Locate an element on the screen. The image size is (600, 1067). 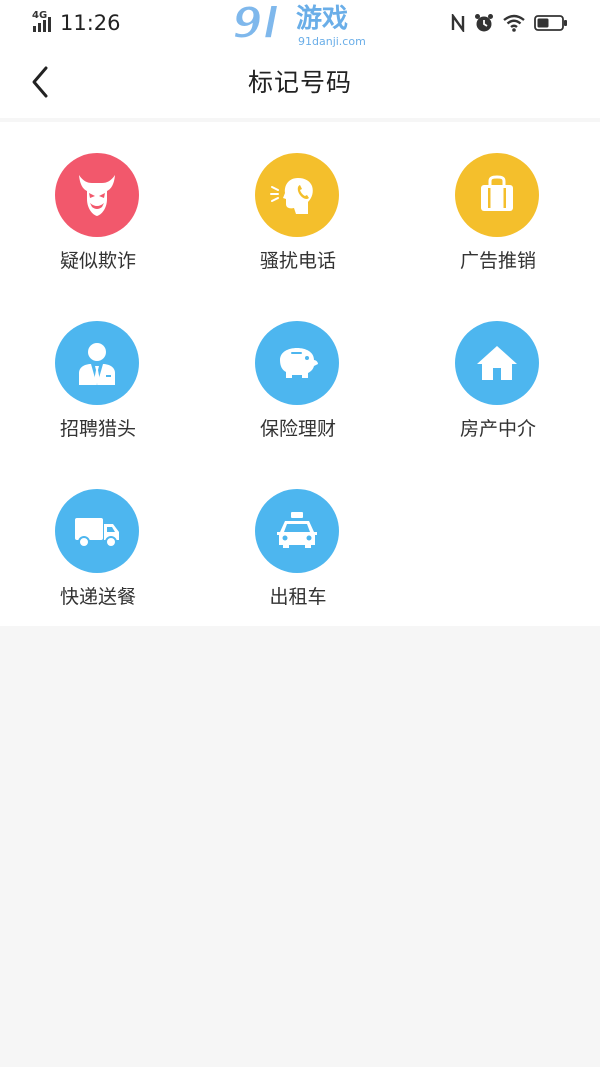
category-fraud: 疑似欺诈 is located at coordinates (100, 206).